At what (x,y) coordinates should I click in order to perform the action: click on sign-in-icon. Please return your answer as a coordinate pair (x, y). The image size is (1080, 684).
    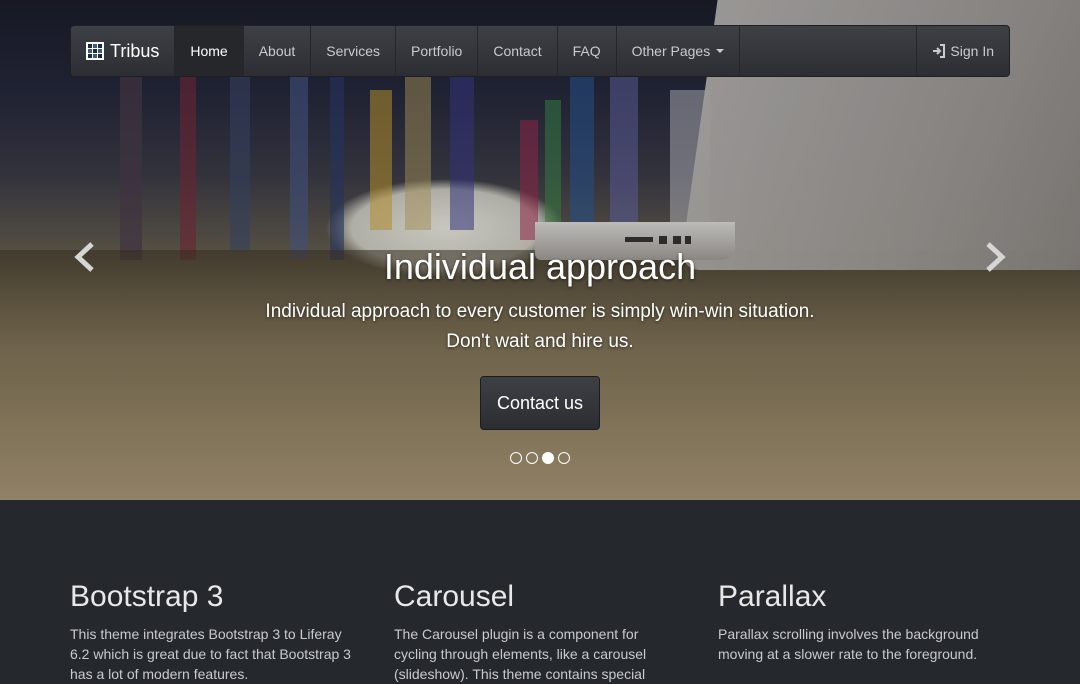
    Looking at the image, I should click on (939, 51).